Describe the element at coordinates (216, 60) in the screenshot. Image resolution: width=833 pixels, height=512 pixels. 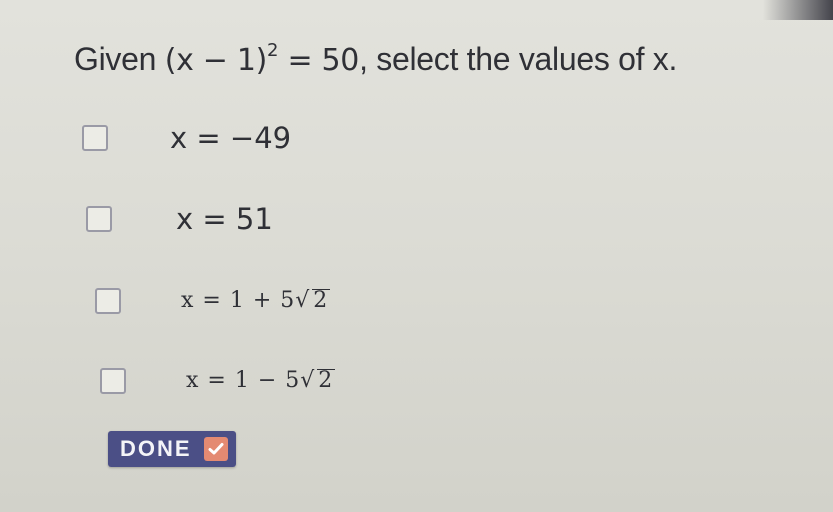
I see `equation-base: (x − 1)` at that location.